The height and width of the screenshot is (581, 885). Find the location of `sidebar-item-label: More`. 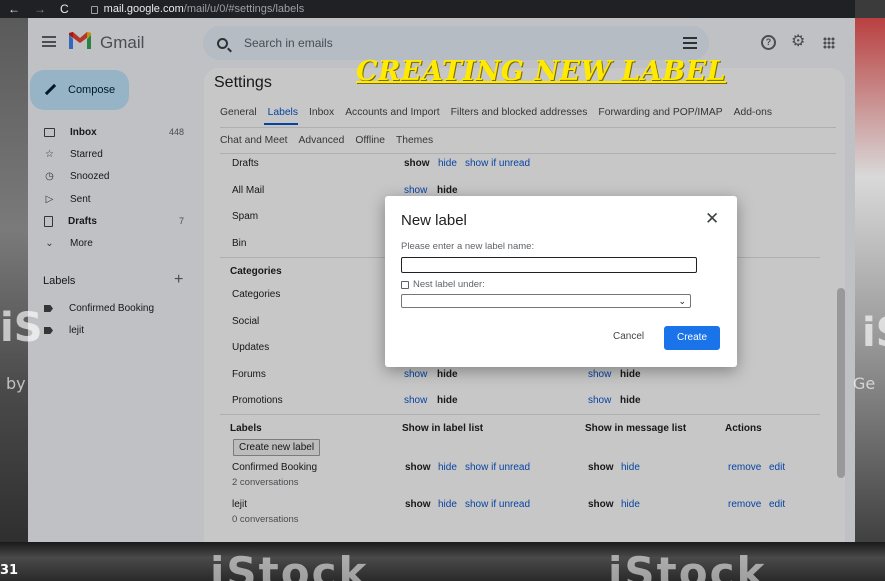

sidebar-item-label: More is located at coordinates (81, 244).